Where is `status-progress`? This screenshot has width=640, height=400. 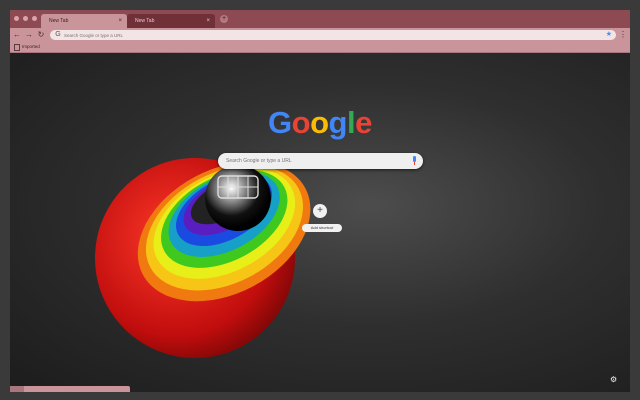 status-progress is located at coordinates (17, 389).